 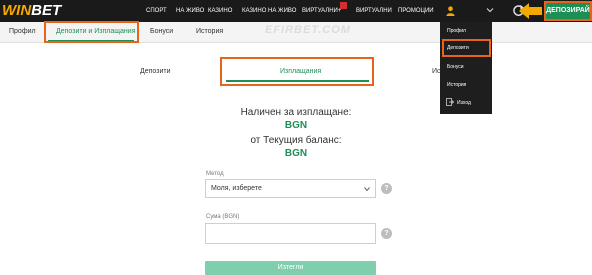 What do you see at coordinates (455, 67) in the screenshot?
I see `user-menu-bonuses: Бонуси` at bounding box center [455, 67].